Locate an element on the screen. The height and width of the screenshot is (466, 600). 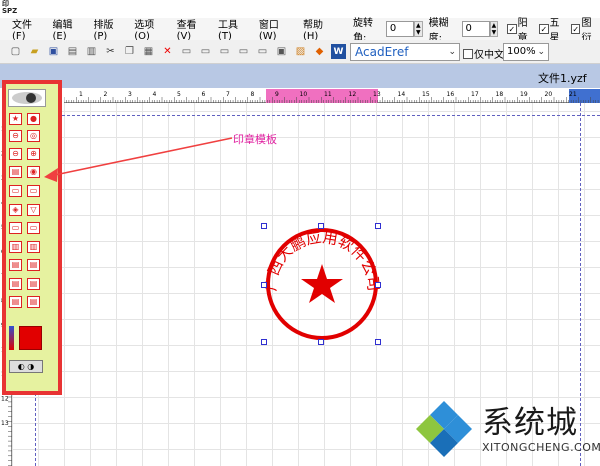
stamp-graphic: 广西大鹏应用软件公司 is located at coordinates (322, 284).